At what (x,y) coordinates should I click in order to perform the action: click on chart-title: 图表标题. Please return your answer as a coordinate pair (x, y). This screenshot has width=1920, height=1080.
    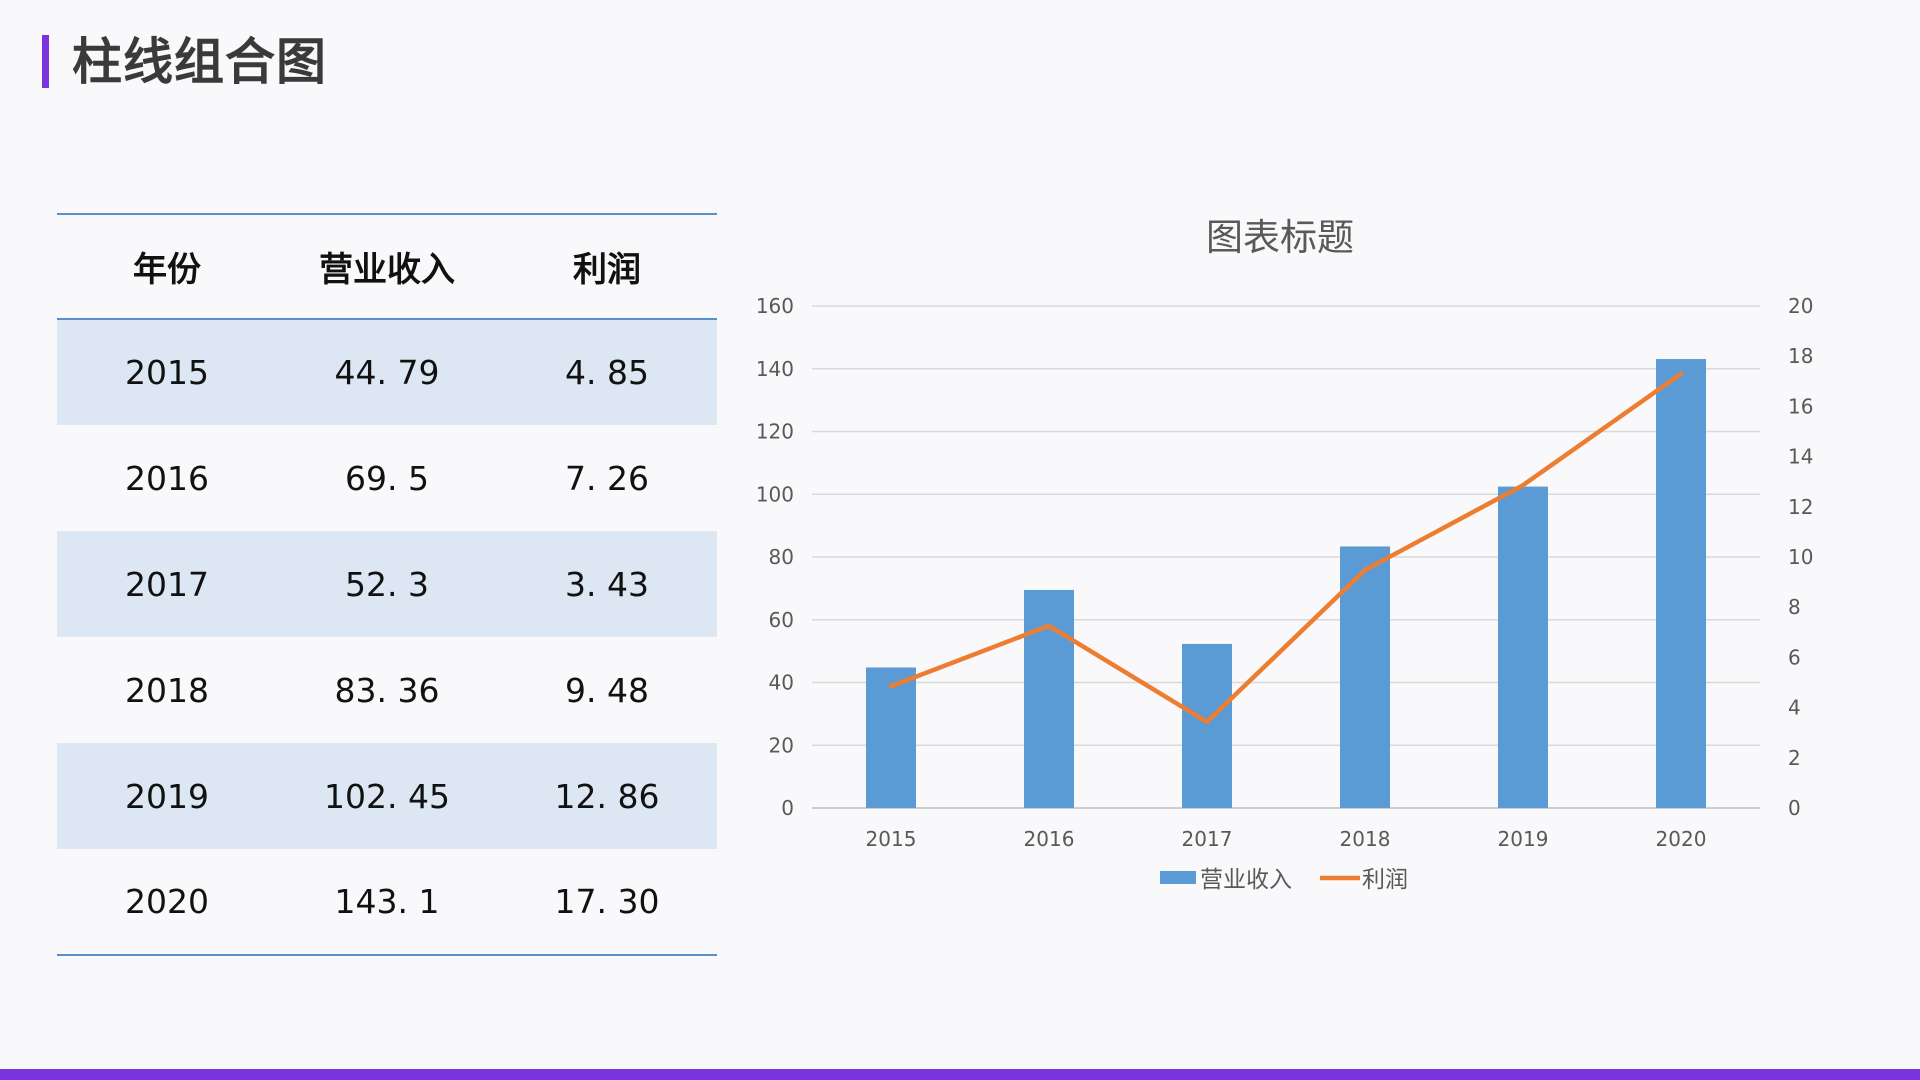
    Looking at the image, I should click on (1280, 237).